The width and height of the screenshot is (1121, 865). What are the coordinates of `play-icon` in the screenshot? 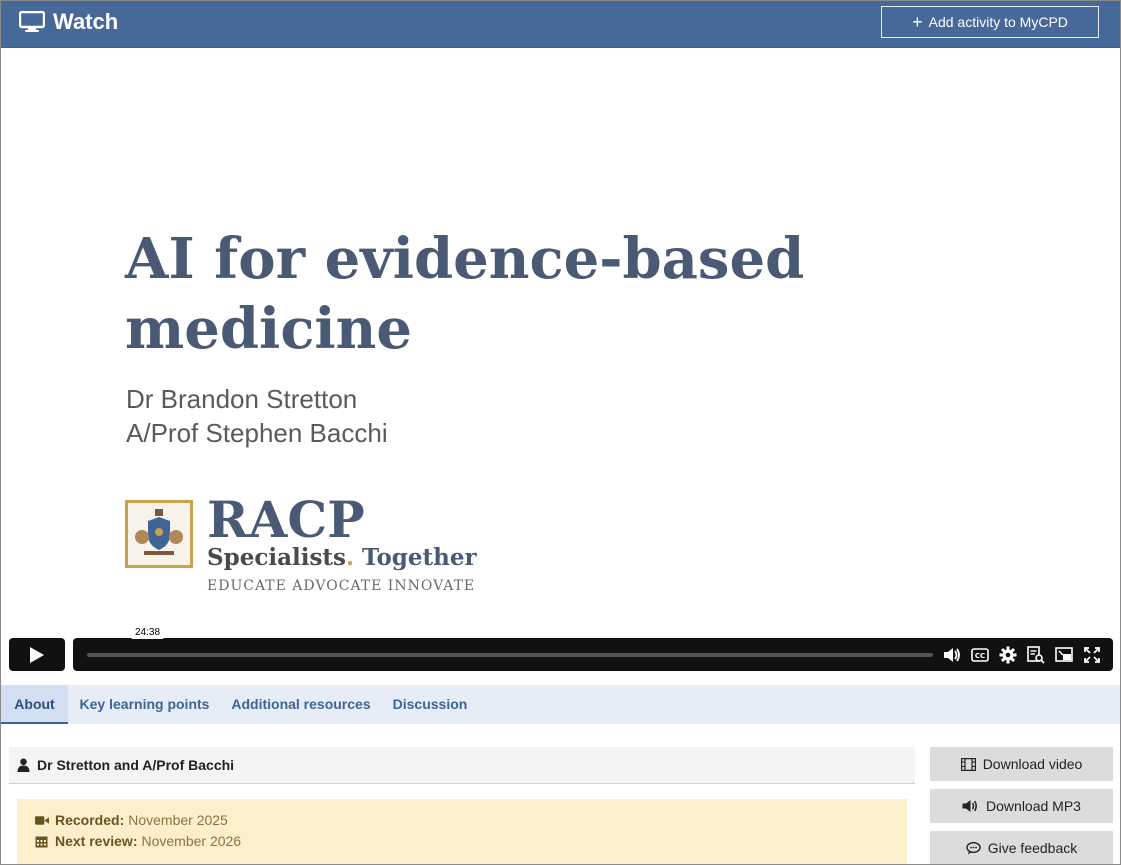 It's located at (37, 654).